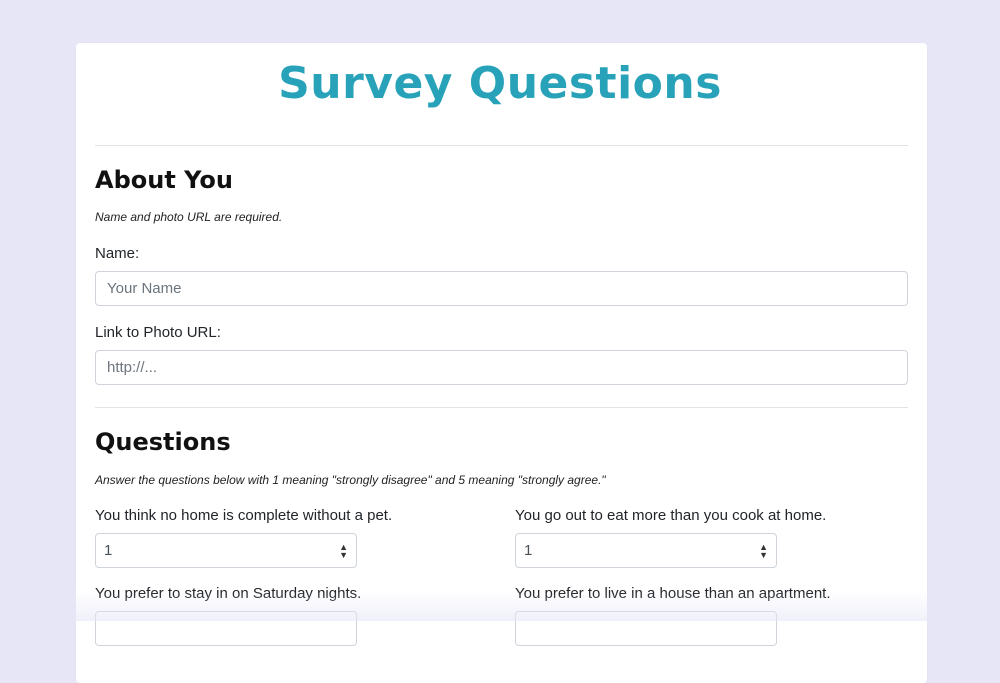  I want to click on name-input, so click(501, 288).